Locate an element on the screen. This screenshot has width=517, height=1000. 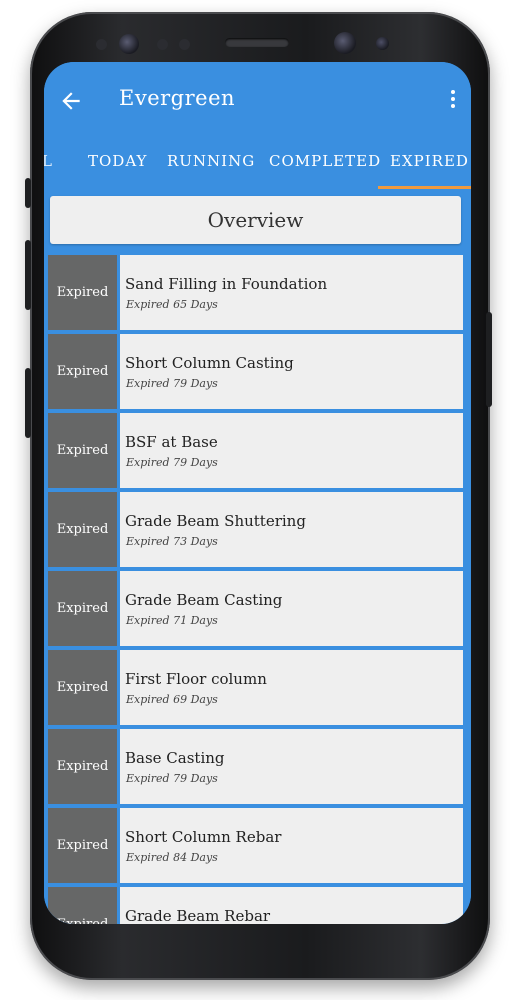
task-card: Grade Beam Shuttering Expired 73 Days is located at coordinates (291, 529).